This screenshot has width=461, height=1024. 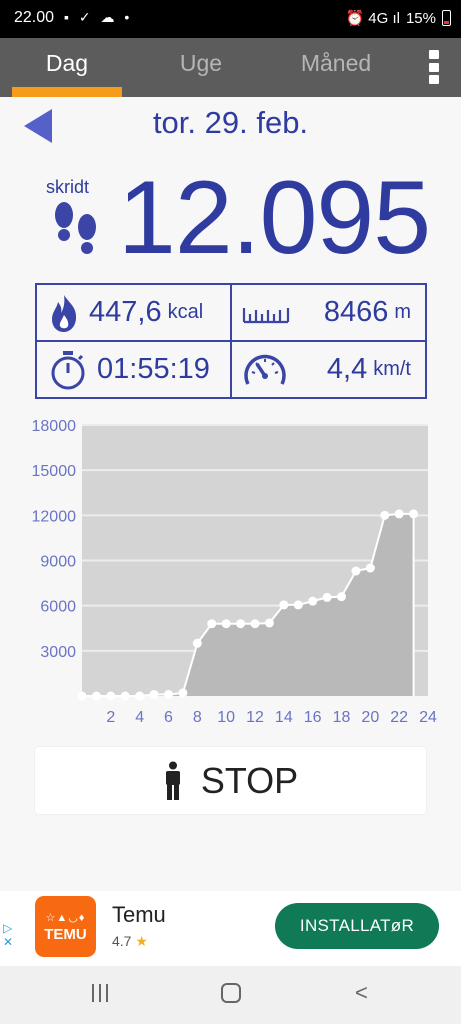 What do you see at coordinates (230, 928) in the screenshot?
I see `ad-banner: ▷ ✕ ☆▲◡♦ TEMU Temu 4.7 ★ INSTALLATøR` at bounding box center [230, 928].